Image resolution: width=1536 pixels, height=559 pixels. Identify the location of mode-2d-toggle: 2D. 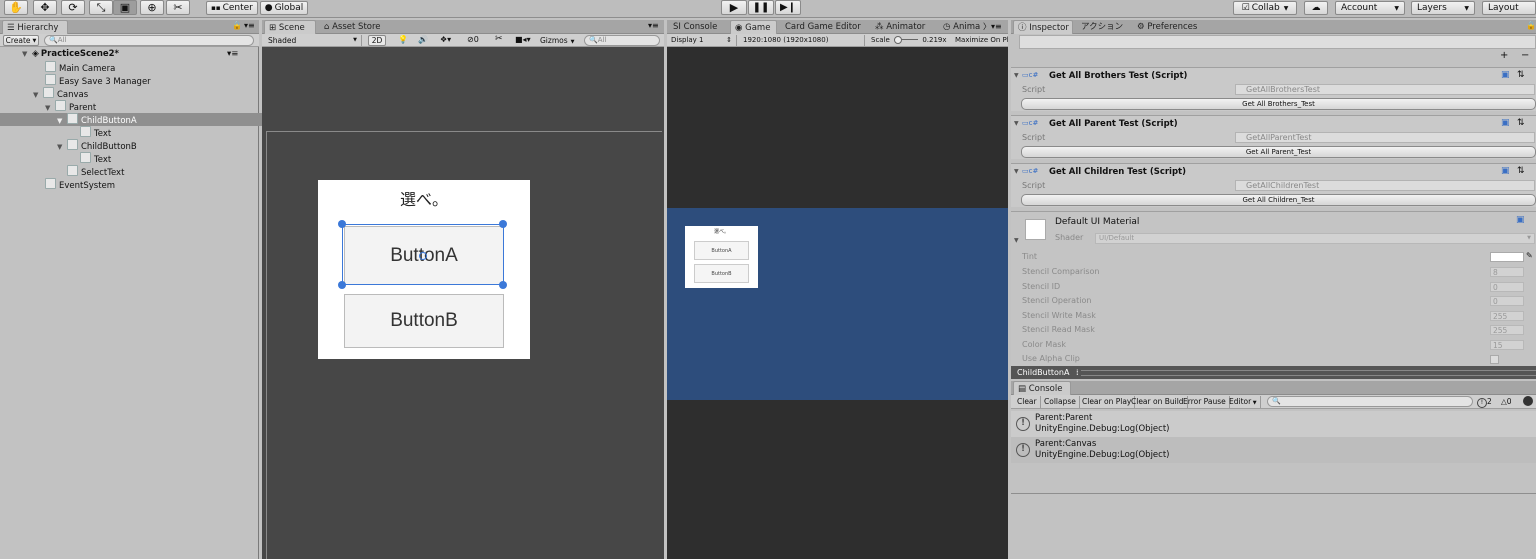
(377, 40).